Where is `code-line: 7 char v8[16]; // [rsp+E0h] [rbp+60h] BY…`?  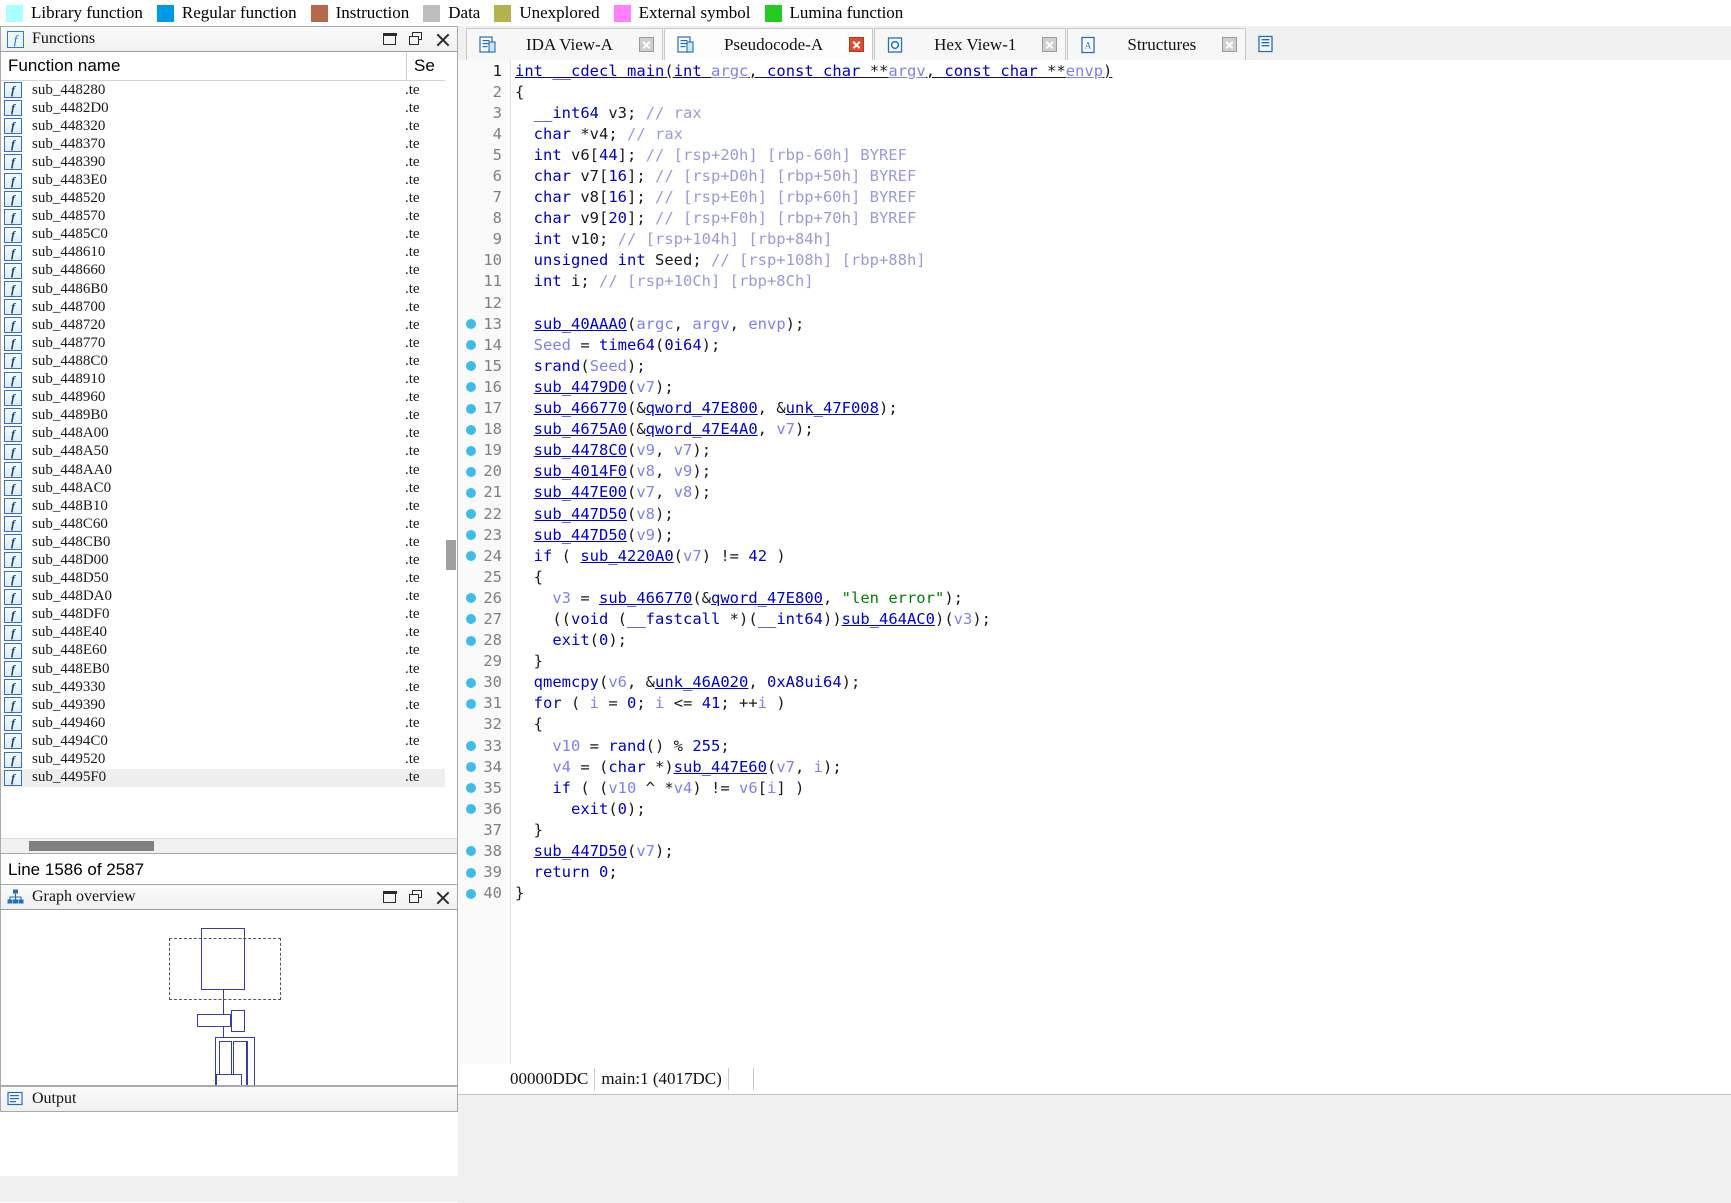 code-line: 7 char v8[16]; // [rsp+E0h] [rbp+60h] BY… is located at coordinates (1094, 197).